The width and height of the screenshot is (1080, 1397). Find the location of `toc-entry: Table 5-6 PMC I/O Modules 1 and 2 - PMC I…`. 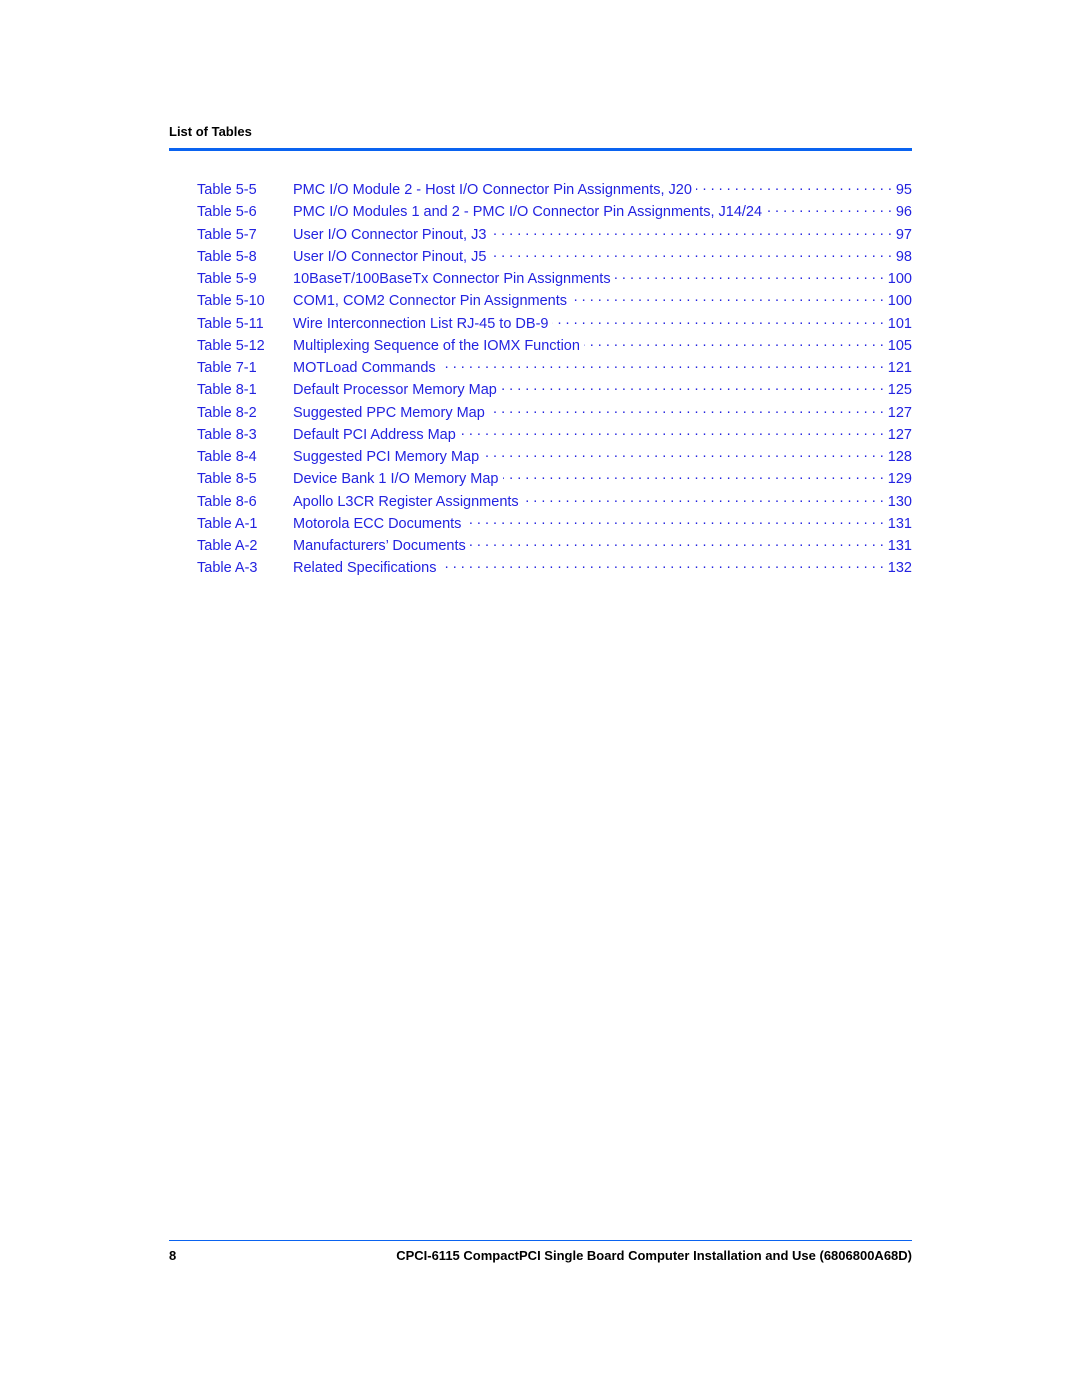

toc-entry: Table 5-6 PMC I/O Modules 1 and 2 - PMC I… is located at coordinates (554, 211).